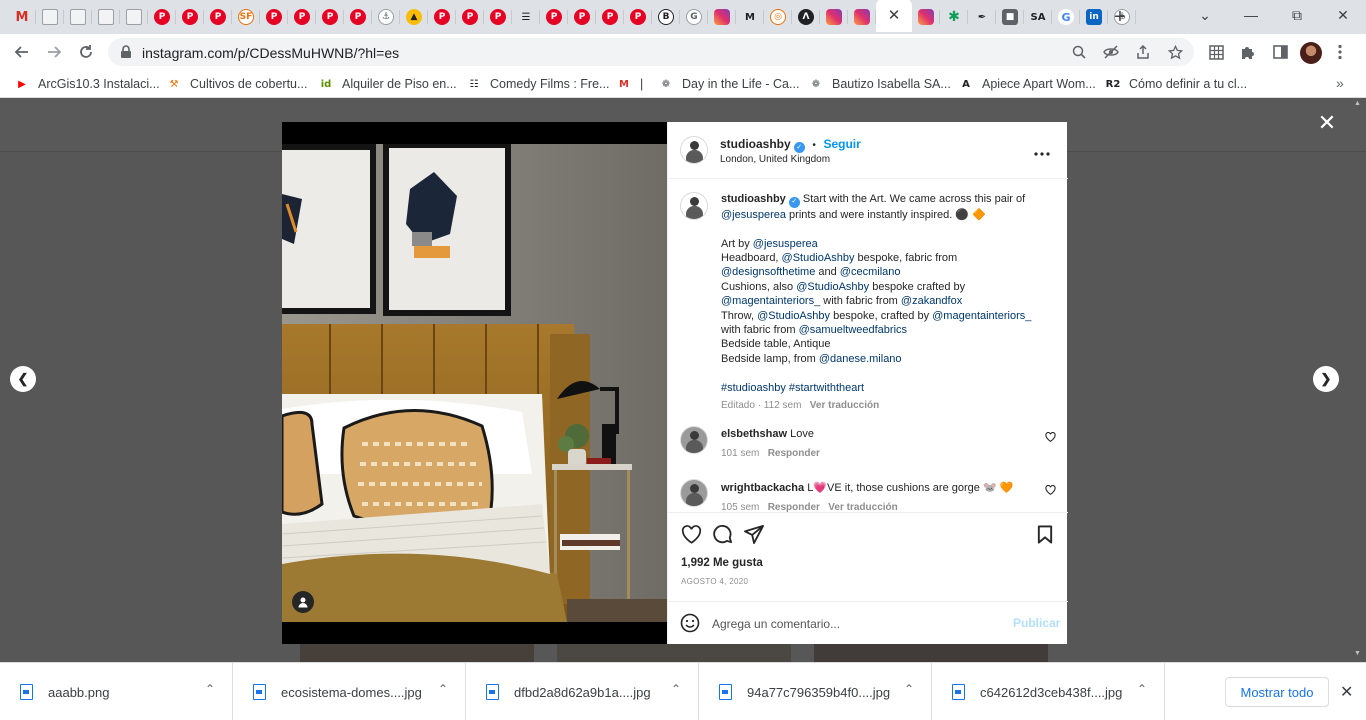  I want to click on download-item: c642612d3ceb438f....jpg ⌃, so click(1048, 691).